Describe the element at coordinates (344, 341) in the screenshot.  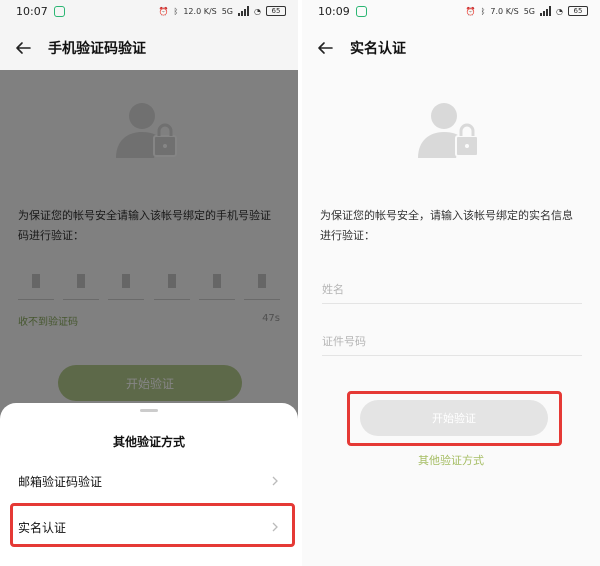
I see `id-number-input-placeholder: 证件号码` at that location.